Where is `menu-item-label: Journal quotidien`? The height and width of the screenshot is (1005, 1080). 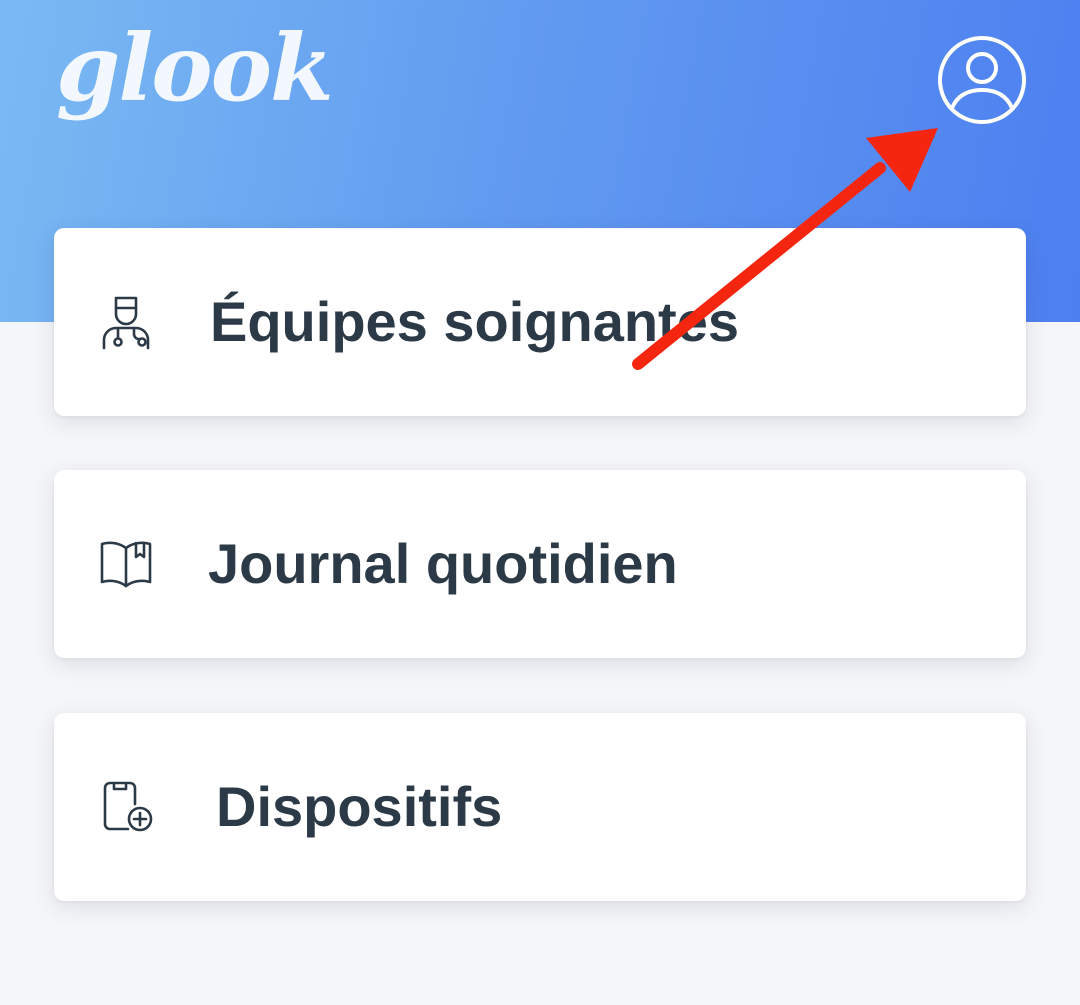
menu-item-label: Journal quotidien is located at coordinates (443, 563).